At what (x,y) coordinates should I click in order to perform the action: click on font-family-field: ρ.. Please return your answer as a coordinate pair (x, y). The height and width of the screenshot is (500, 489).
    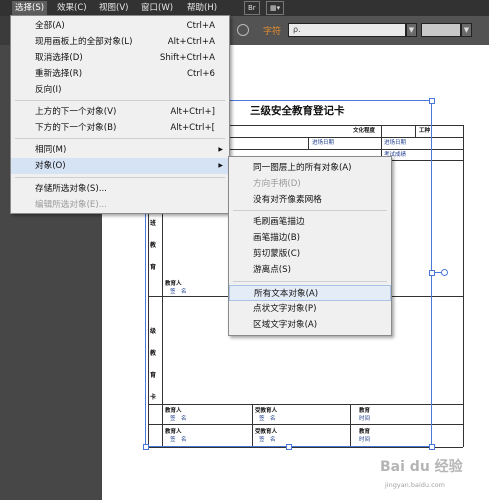
    Looking at the image, I should click on (347, 30).